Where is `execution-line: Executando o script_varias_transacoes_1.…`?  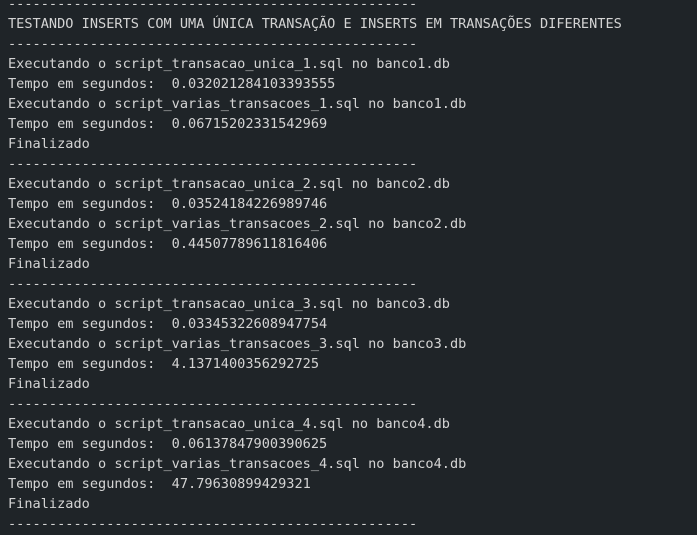
execution-line: Executando o script_varias_transacoes_1.… is located at coordinates (237, 104).